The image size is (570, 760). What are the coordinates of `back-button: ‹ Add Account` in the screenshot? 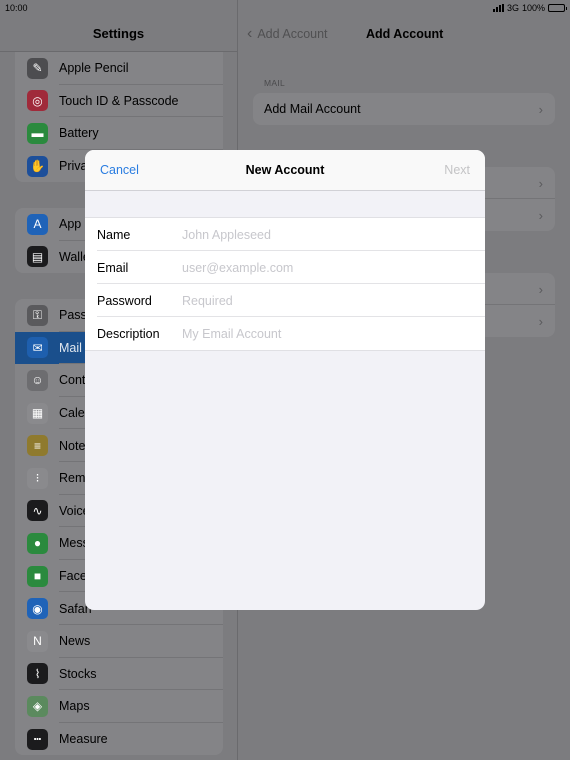 It's located at (287, 34).